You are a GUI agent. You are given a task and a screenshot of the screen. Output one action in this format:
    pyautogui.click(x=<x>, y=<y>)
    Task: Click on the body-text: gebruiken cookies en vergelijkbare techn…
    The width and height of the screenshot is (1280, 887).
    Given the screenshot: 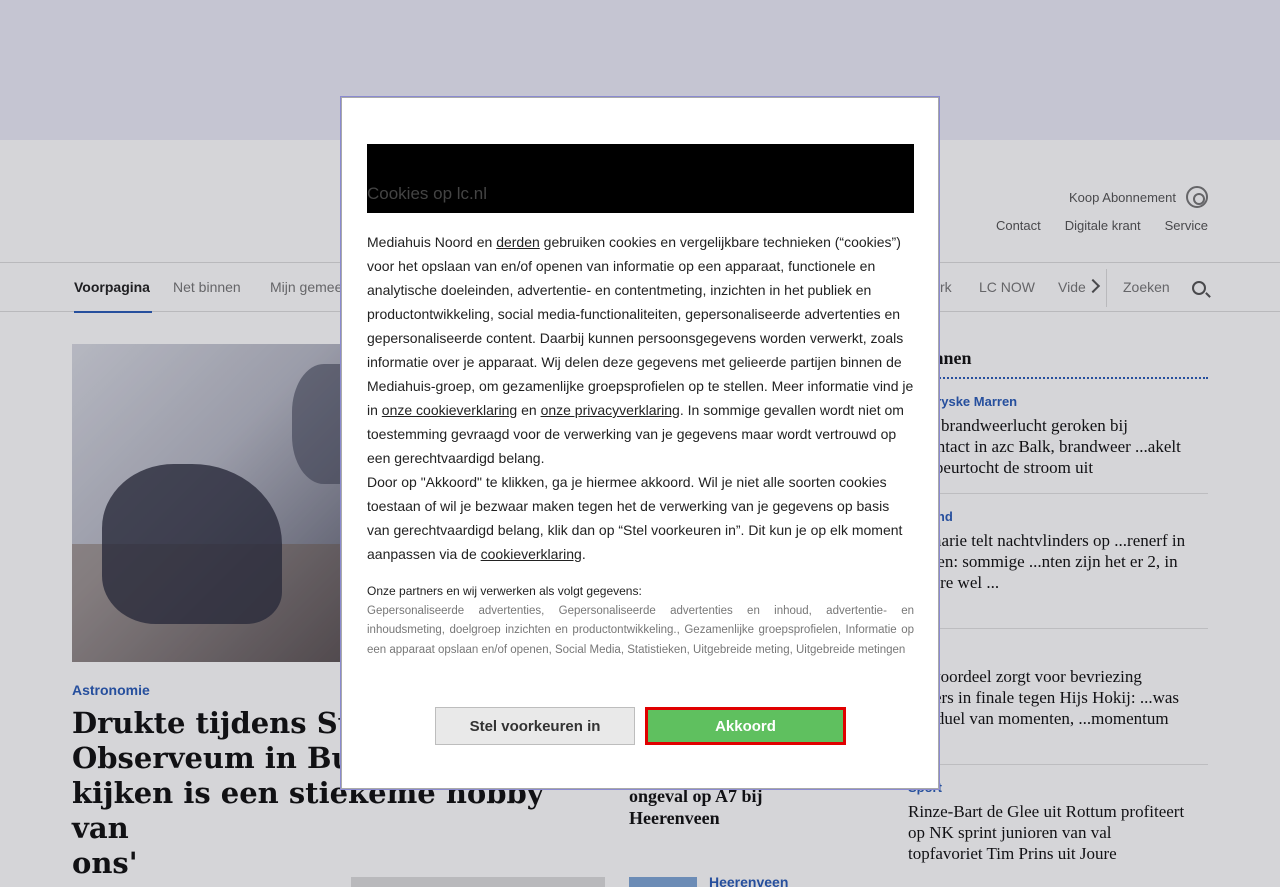 What is the action you would take?
    pyautogui.click(x=640, y=326)
    